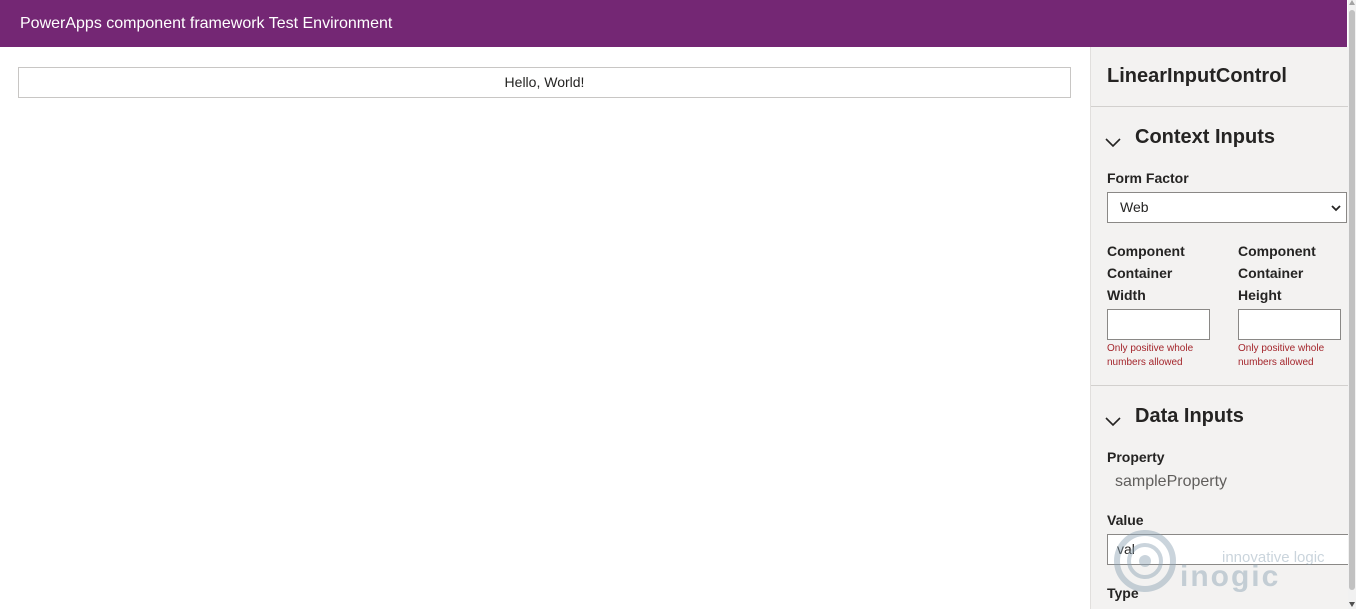 The image size is (1356, 609). What do you see at coordinates (1148, 178) in the screenshot?
I see `form-factor-label: Form Factor` at bounding box center [1148, 178].